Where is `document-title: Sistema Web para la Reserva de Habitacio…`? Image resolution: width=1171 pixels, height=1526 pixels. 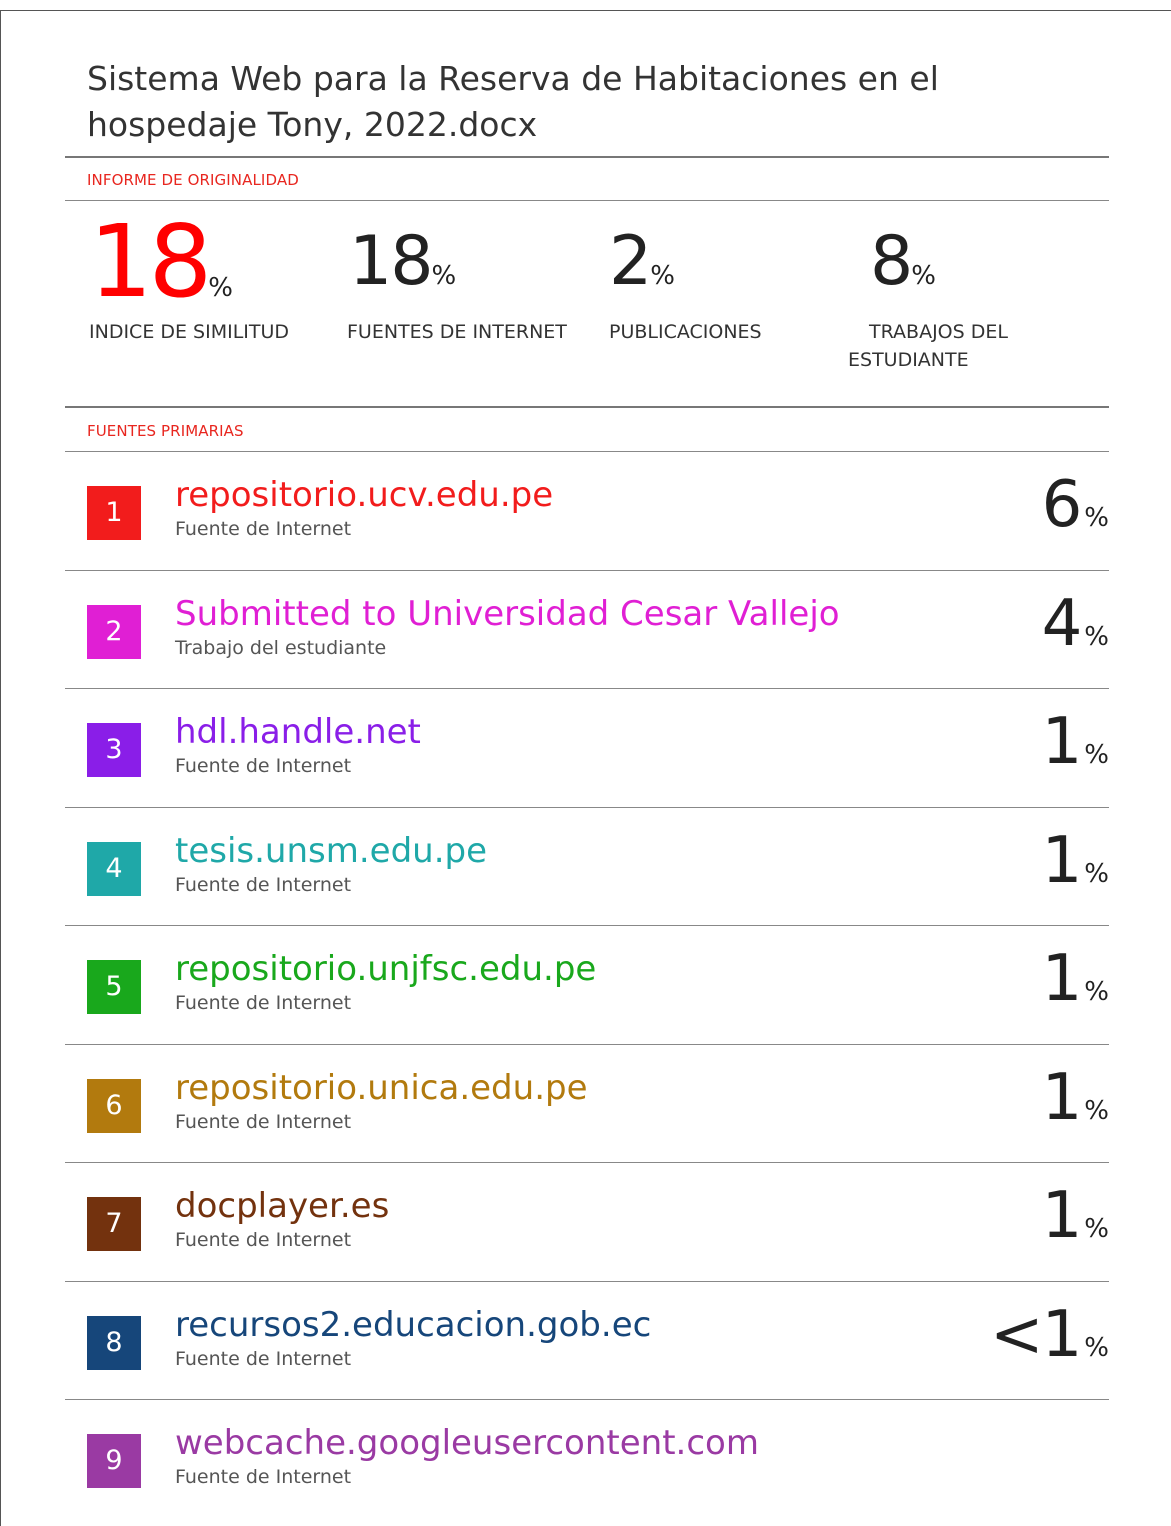 document-title: Sistema Web para la Reserva de Habitacio… is located at coordinates (513, 101).